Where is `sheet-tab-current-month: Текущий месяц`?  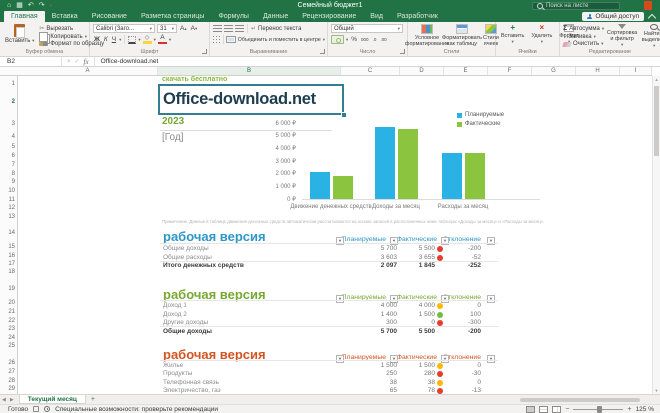
sheet-tab-current-month: Текущий месяц is located at coordinates (52, 399).